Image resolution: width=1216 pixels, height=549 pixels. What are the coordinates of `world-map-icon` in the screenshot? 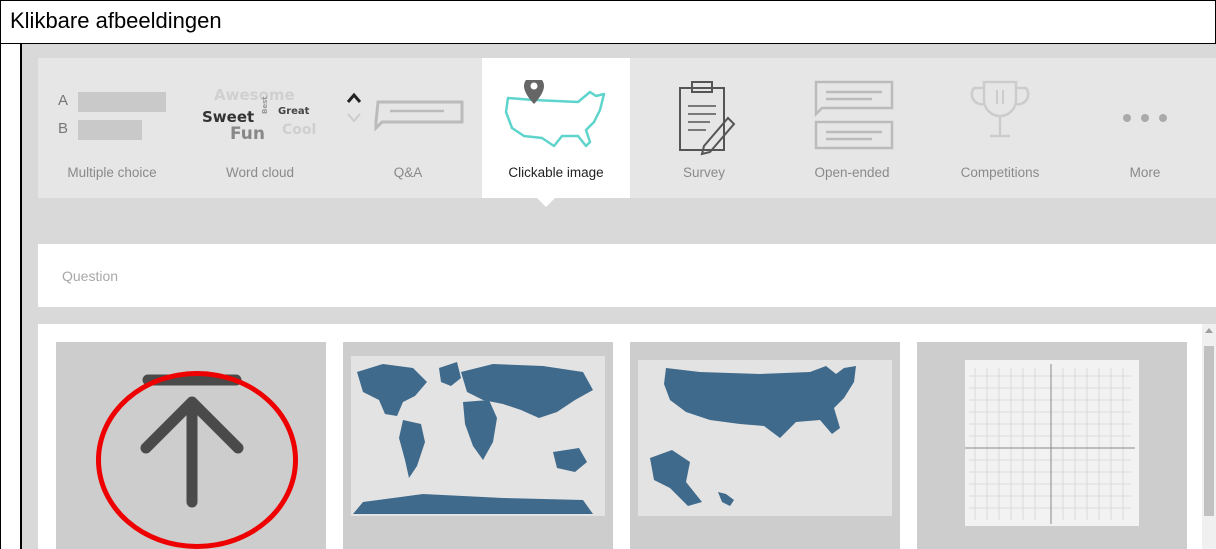 It's located at (473, 438).